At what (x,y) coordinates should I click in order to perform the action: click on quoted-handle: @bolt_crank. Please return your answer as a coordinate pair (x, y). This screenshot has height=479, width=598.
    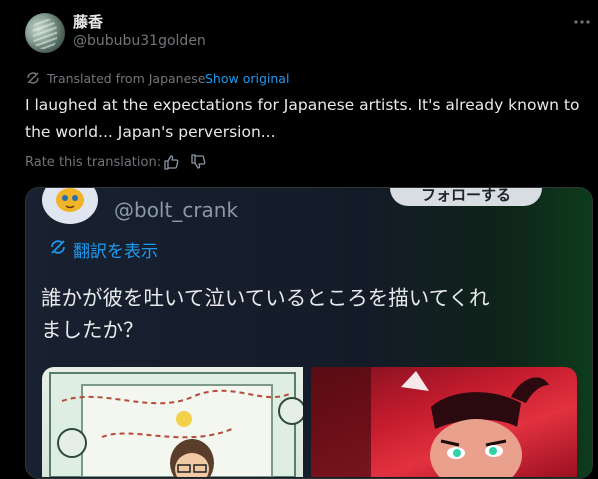
    Looking at the image, I should click on (176, 210).